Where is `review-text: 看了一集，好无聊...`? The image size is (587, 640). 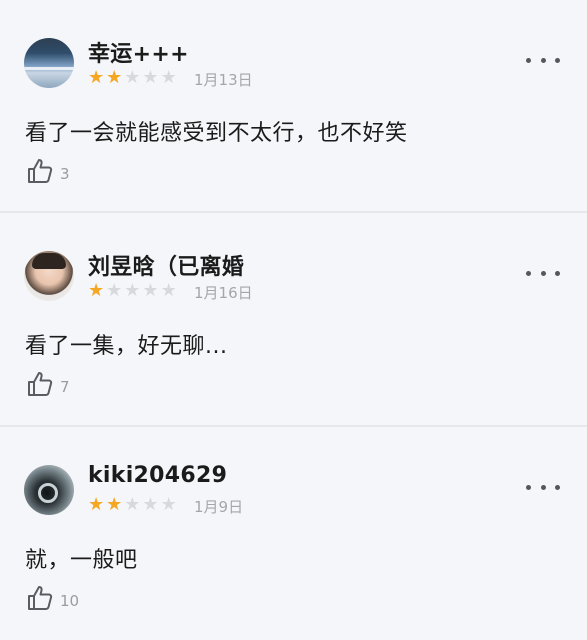
review-text: 看了一集，好无聊... is located at coordinates (126, 346).